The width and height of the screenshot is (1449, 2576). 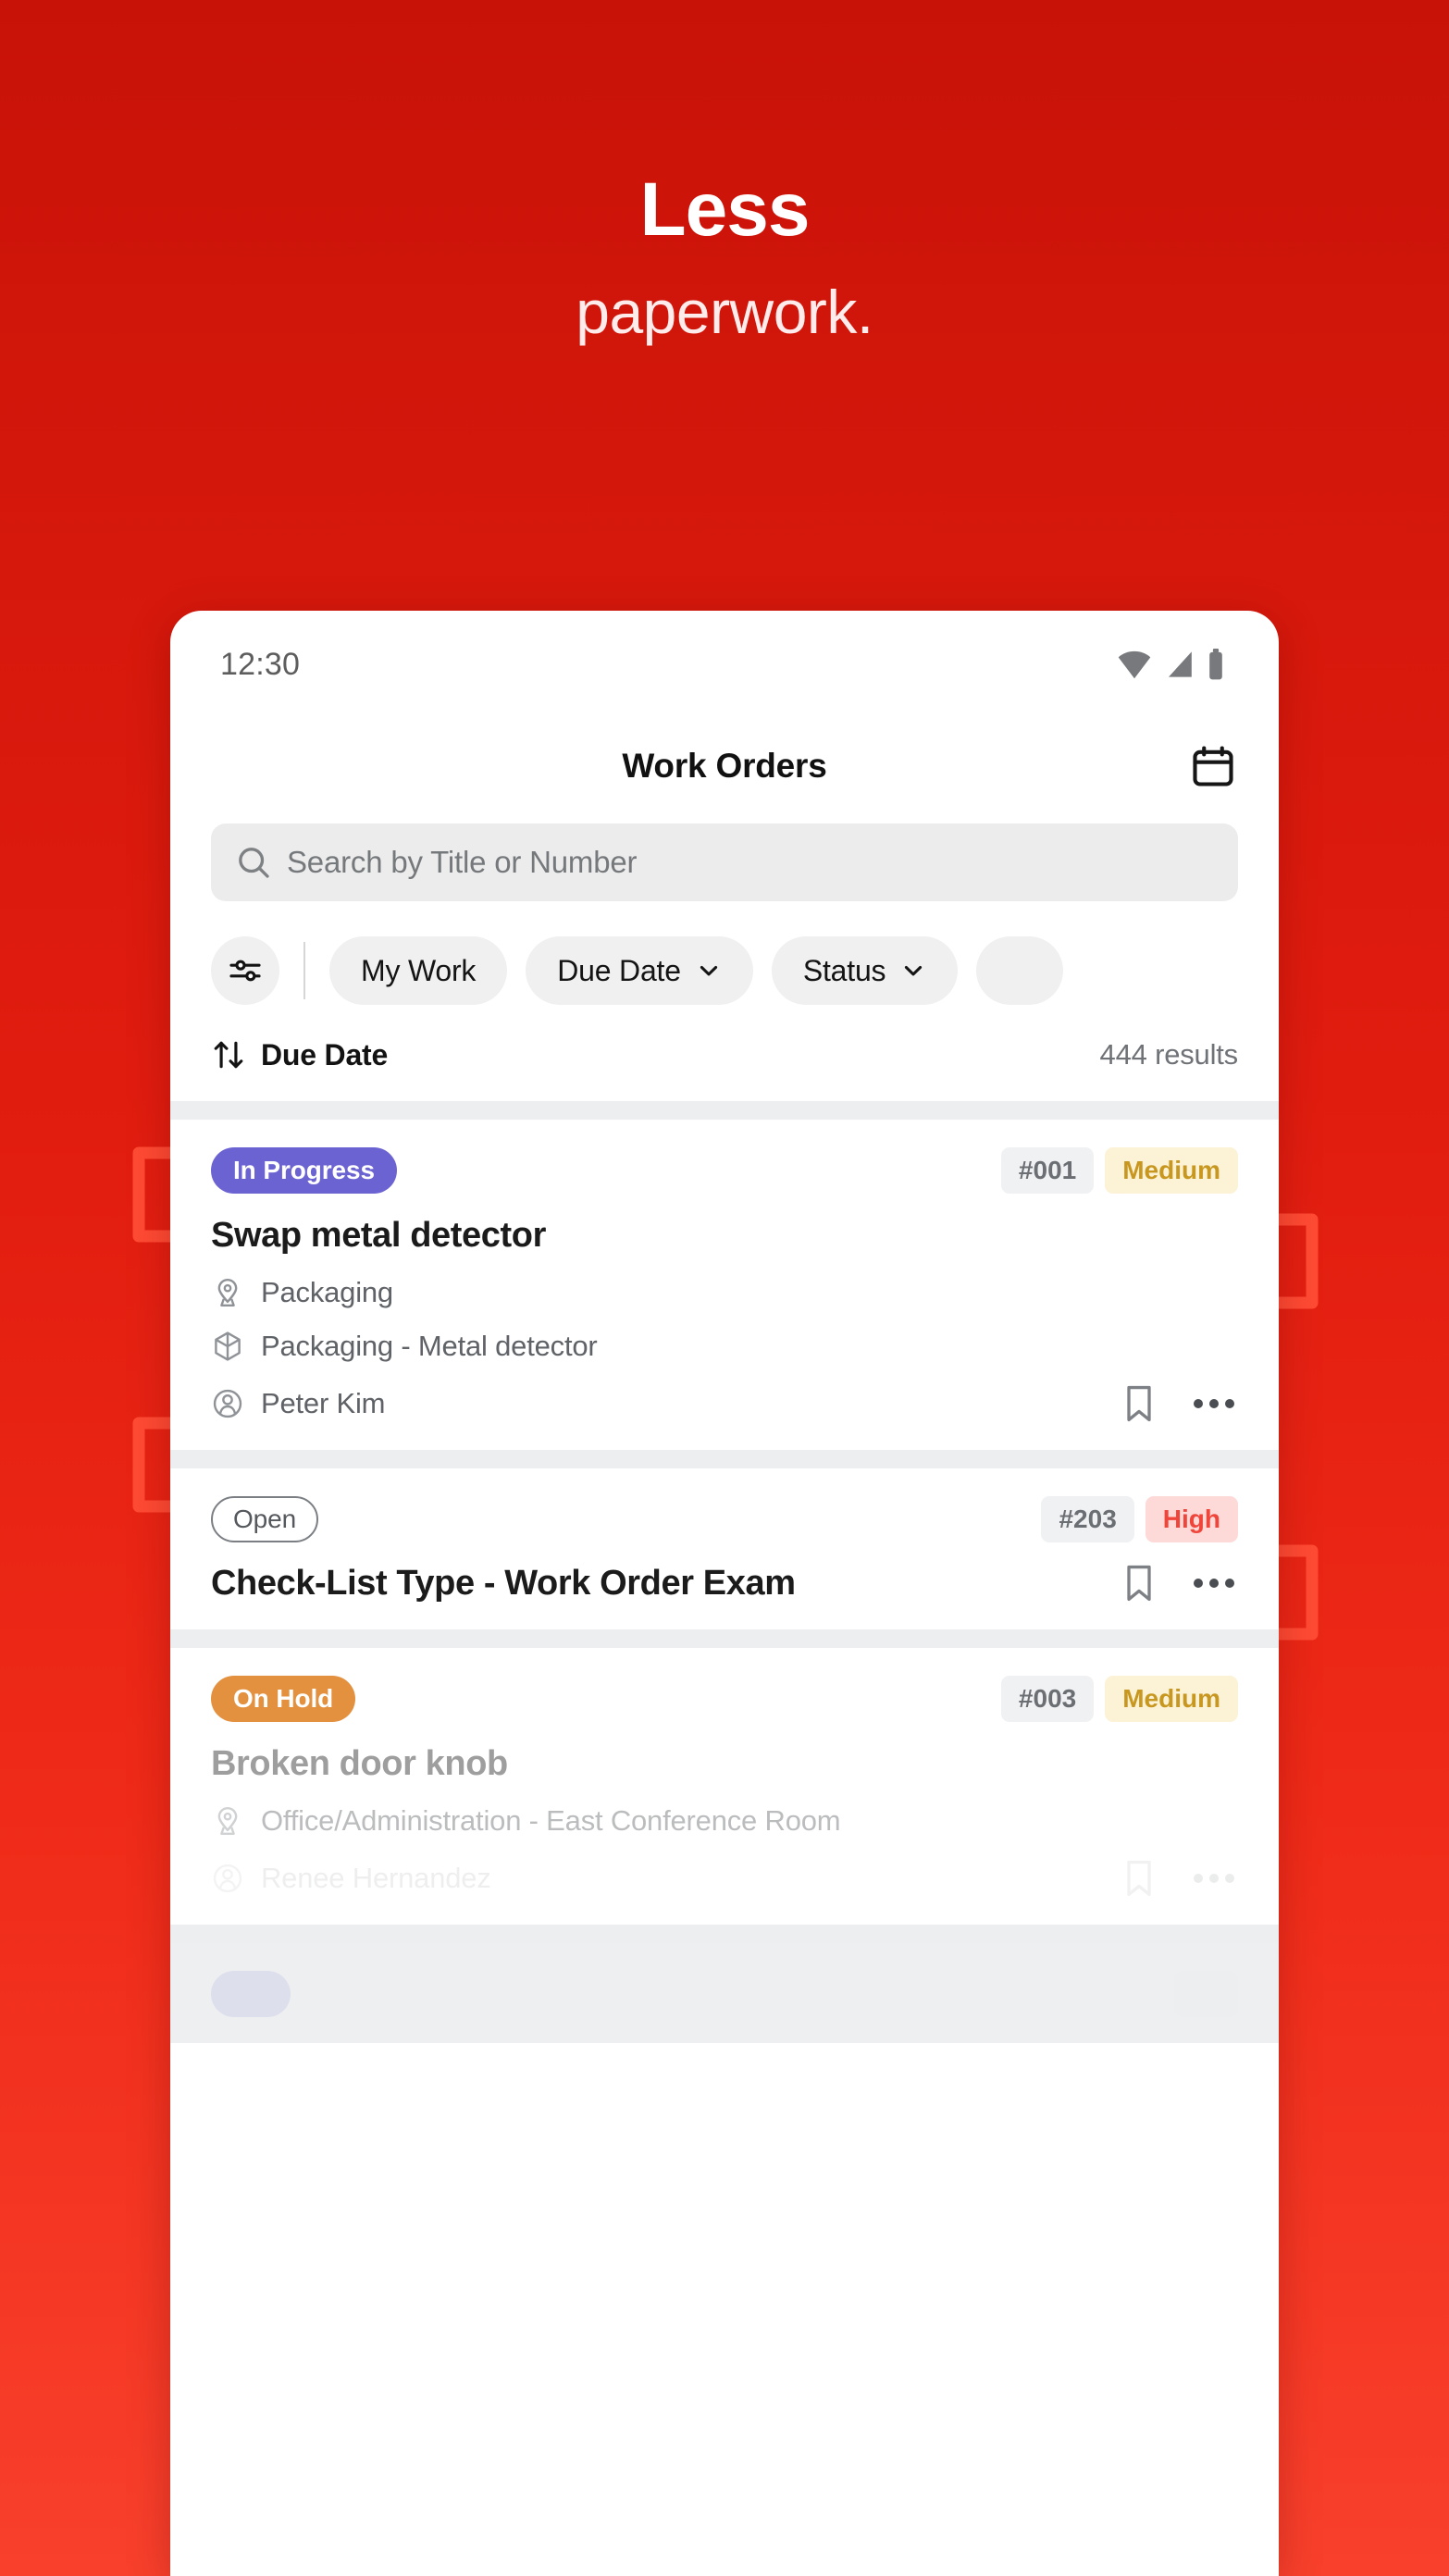 I want to click on promo-headline-block: Less paperwork., so click(x=724, y=257).